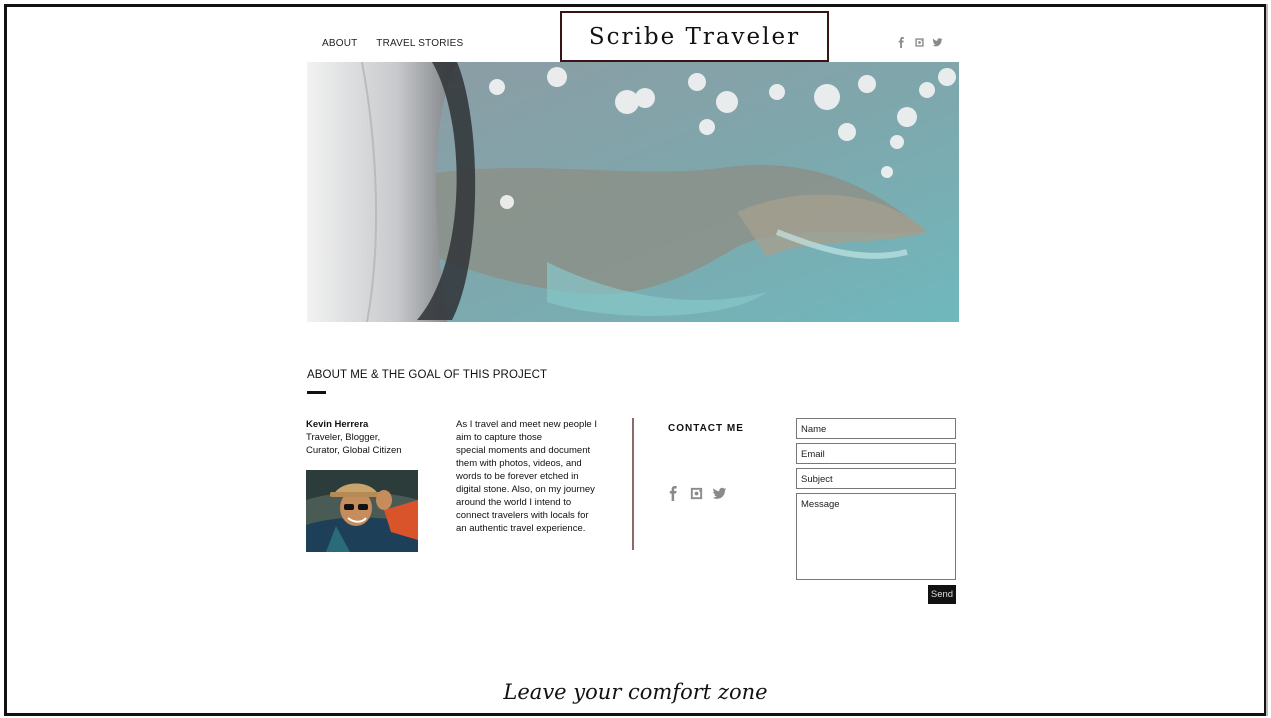 This screenshot has width=1271, height=718. Describe the element at coordinates (339, 43) in the screenshot. I see `nav-item-about: ABOUT` at that location.